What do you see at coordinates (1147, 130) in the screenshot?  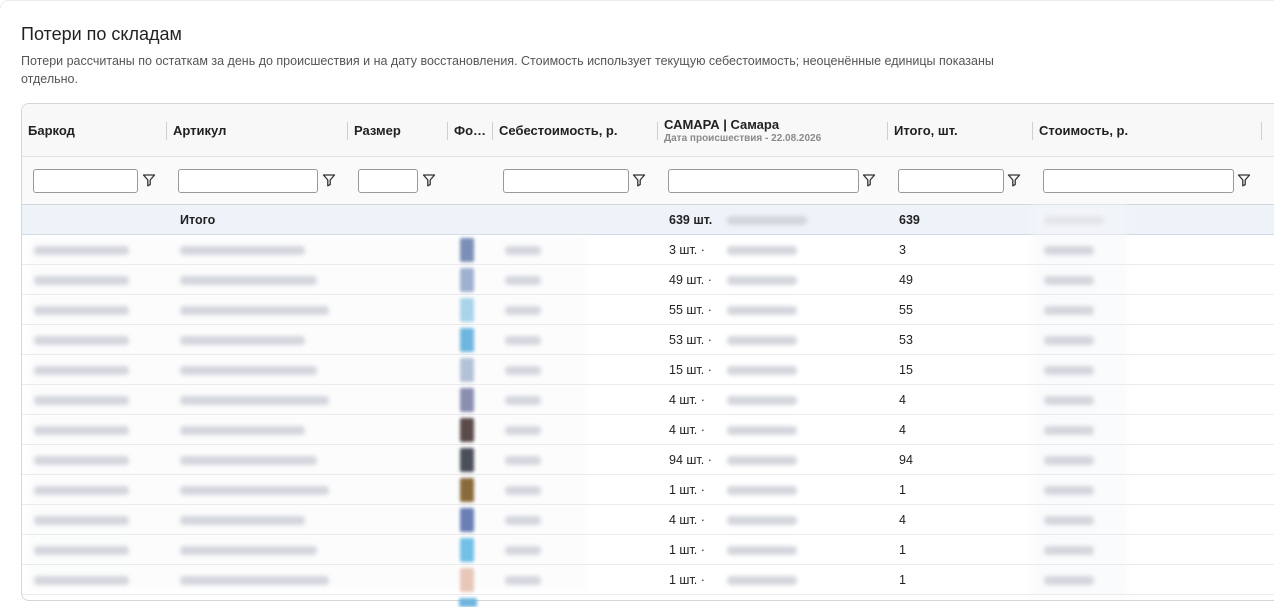 I see `header-total-cost: Стоимость, р.` at bounding box center [1147, 130].